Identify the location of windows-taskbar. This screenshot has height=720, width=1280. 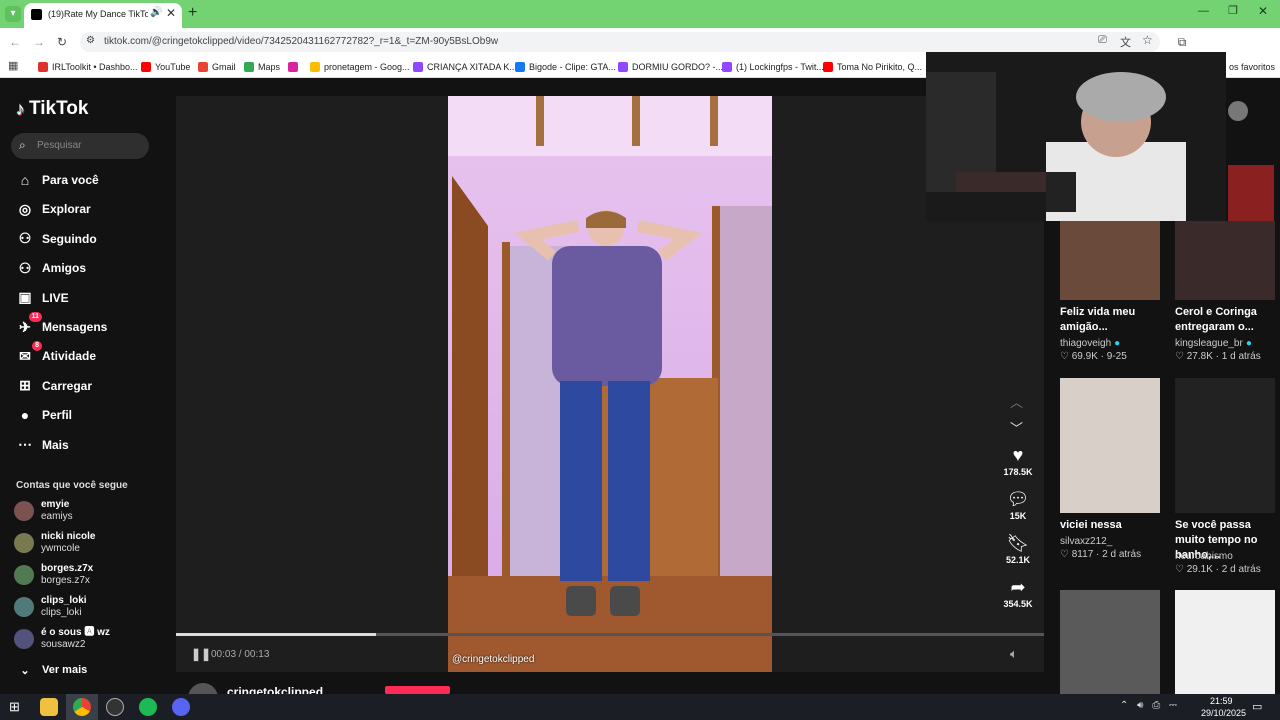
(640, 707).